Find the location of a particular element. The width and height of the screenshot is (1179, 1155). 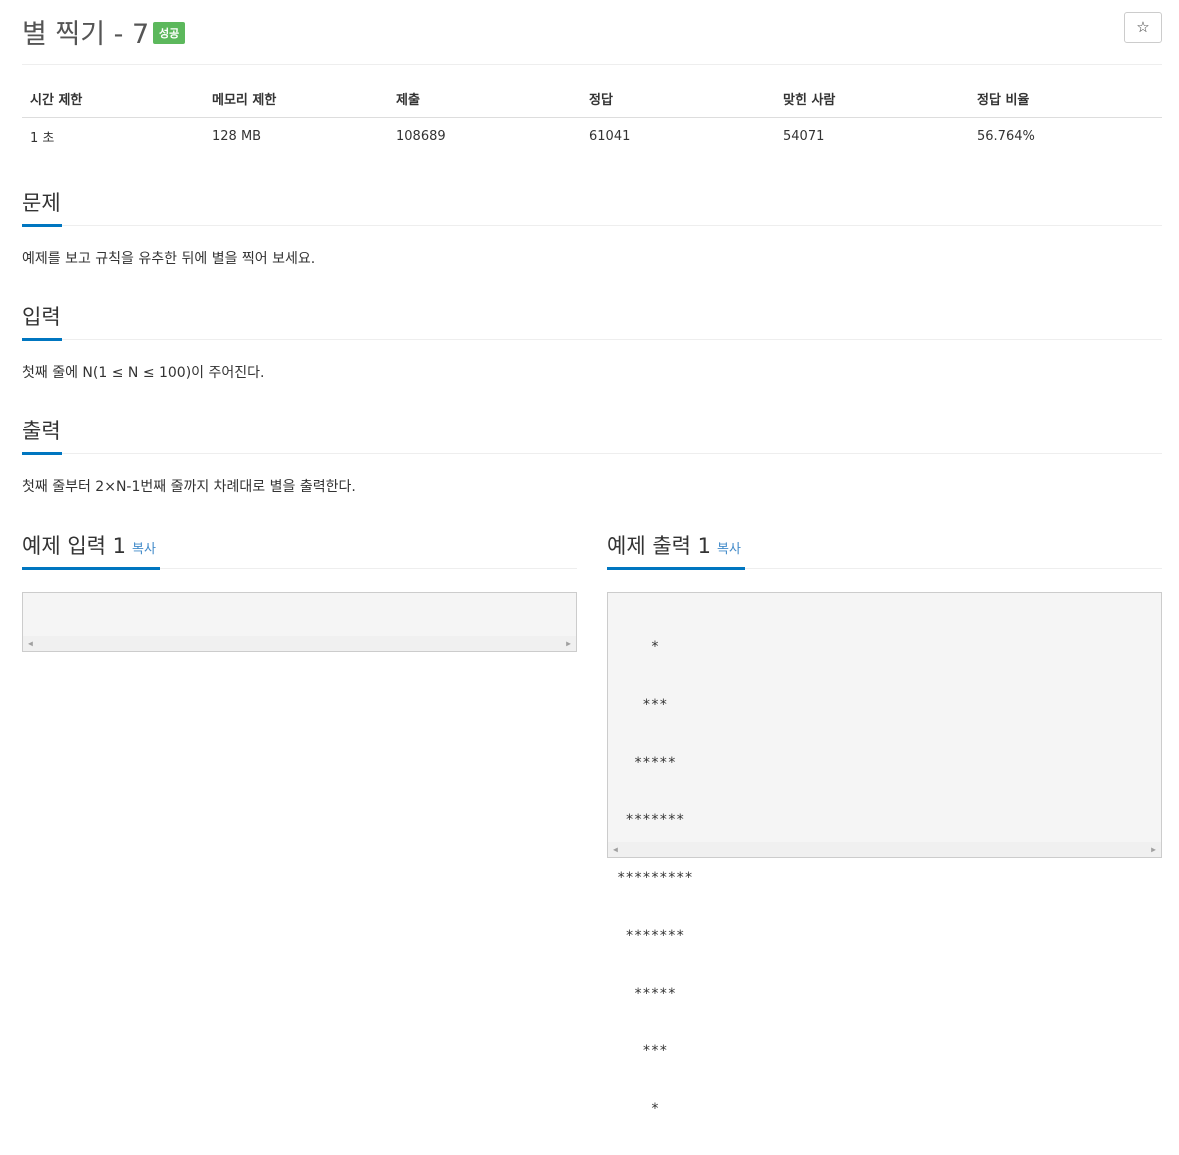

header-submissions: 제출 is located at coordinates (484, 103).